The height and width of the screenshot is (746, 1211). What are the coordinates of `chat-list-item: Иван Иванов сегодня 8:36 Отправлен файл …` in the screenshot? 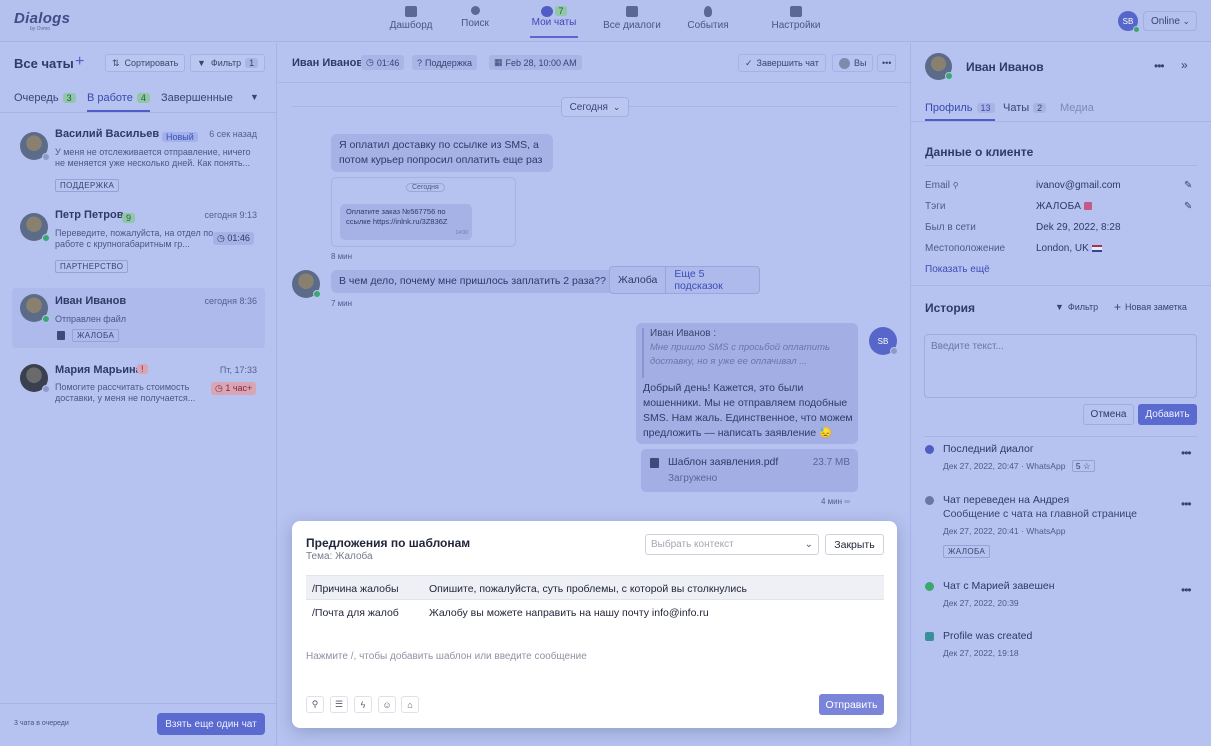 It's located at (138, 318).